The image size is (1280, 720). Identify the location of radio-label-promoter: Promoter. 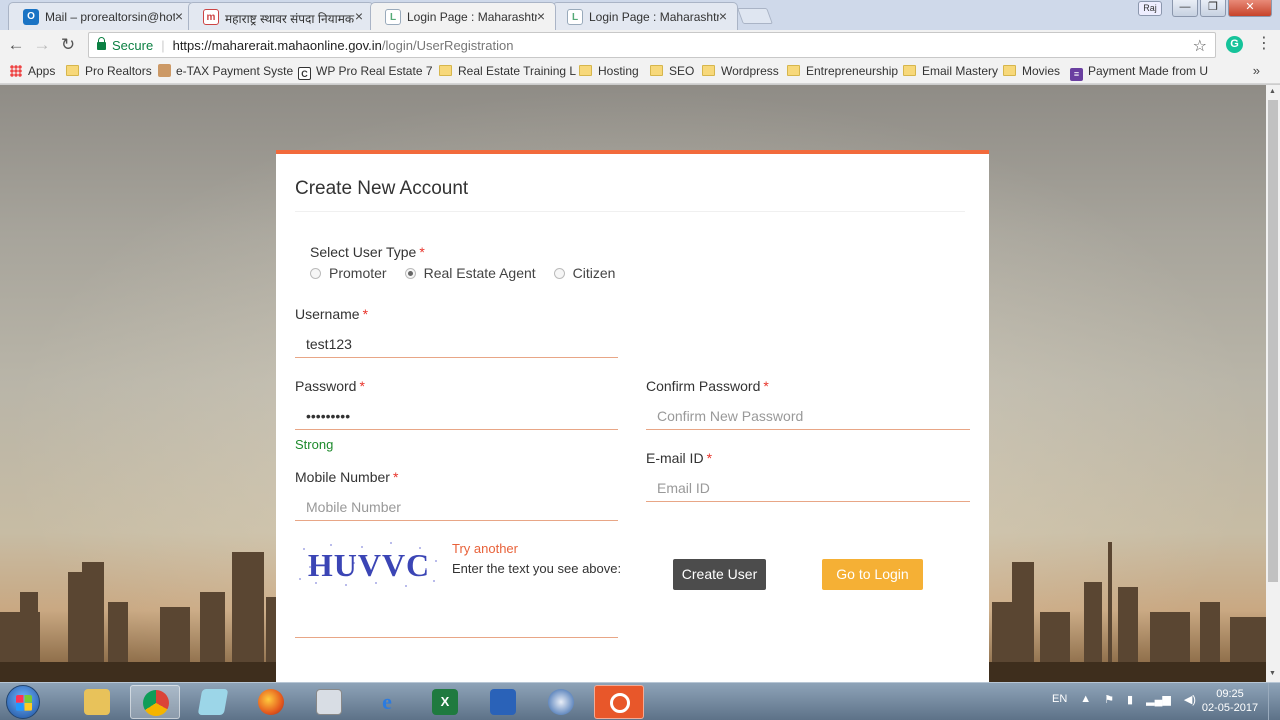
(358, 273).